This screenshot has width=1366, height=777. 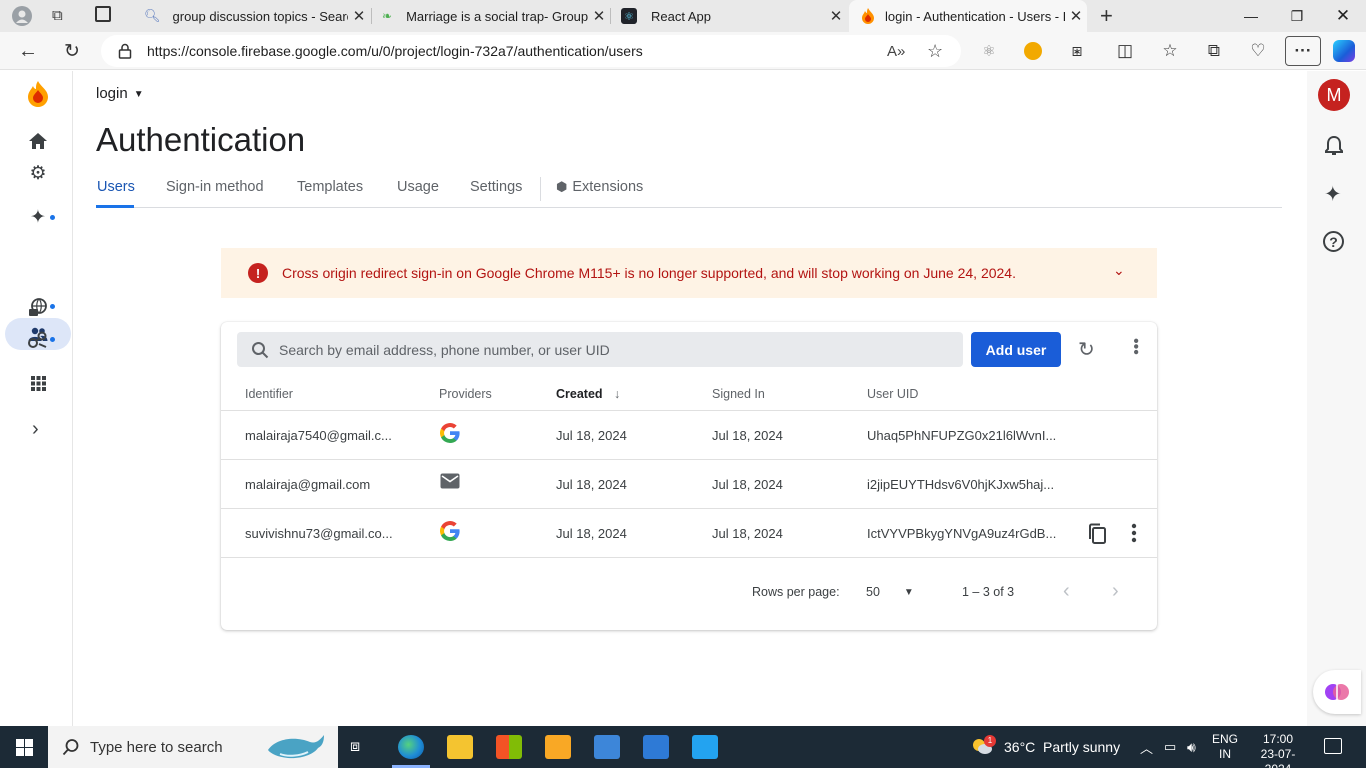 What do you see at coordinates (1334, 95) in the screenshot?
I see `account-avatar: M` at bounding box center [1334, 95].